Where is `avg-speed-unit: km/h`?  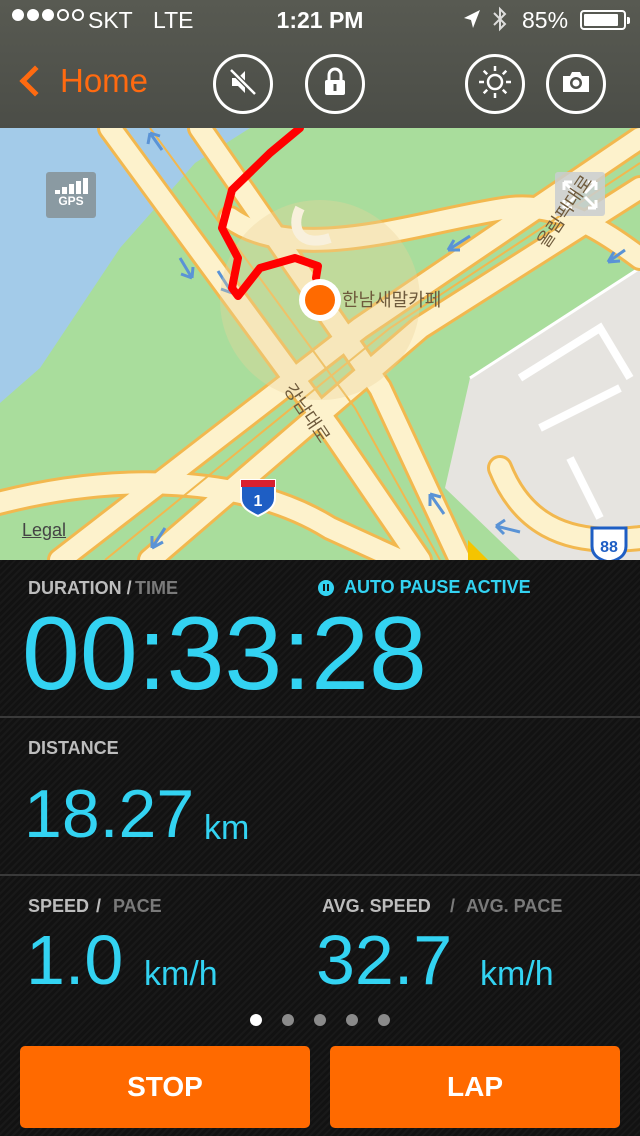
avg-speed-unit: km/h is located at coordinates (517, 974).